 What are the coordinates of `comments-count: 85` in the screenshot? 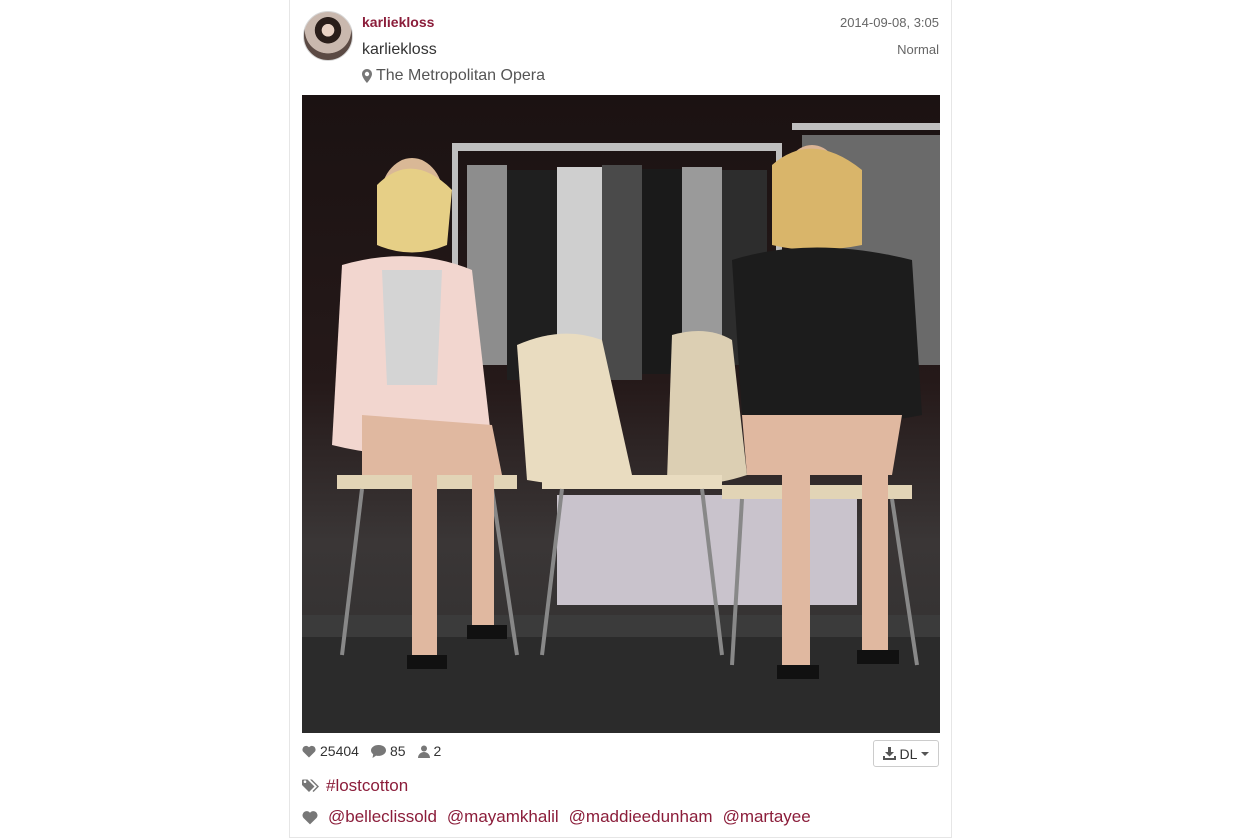 It's located at (397, 751).